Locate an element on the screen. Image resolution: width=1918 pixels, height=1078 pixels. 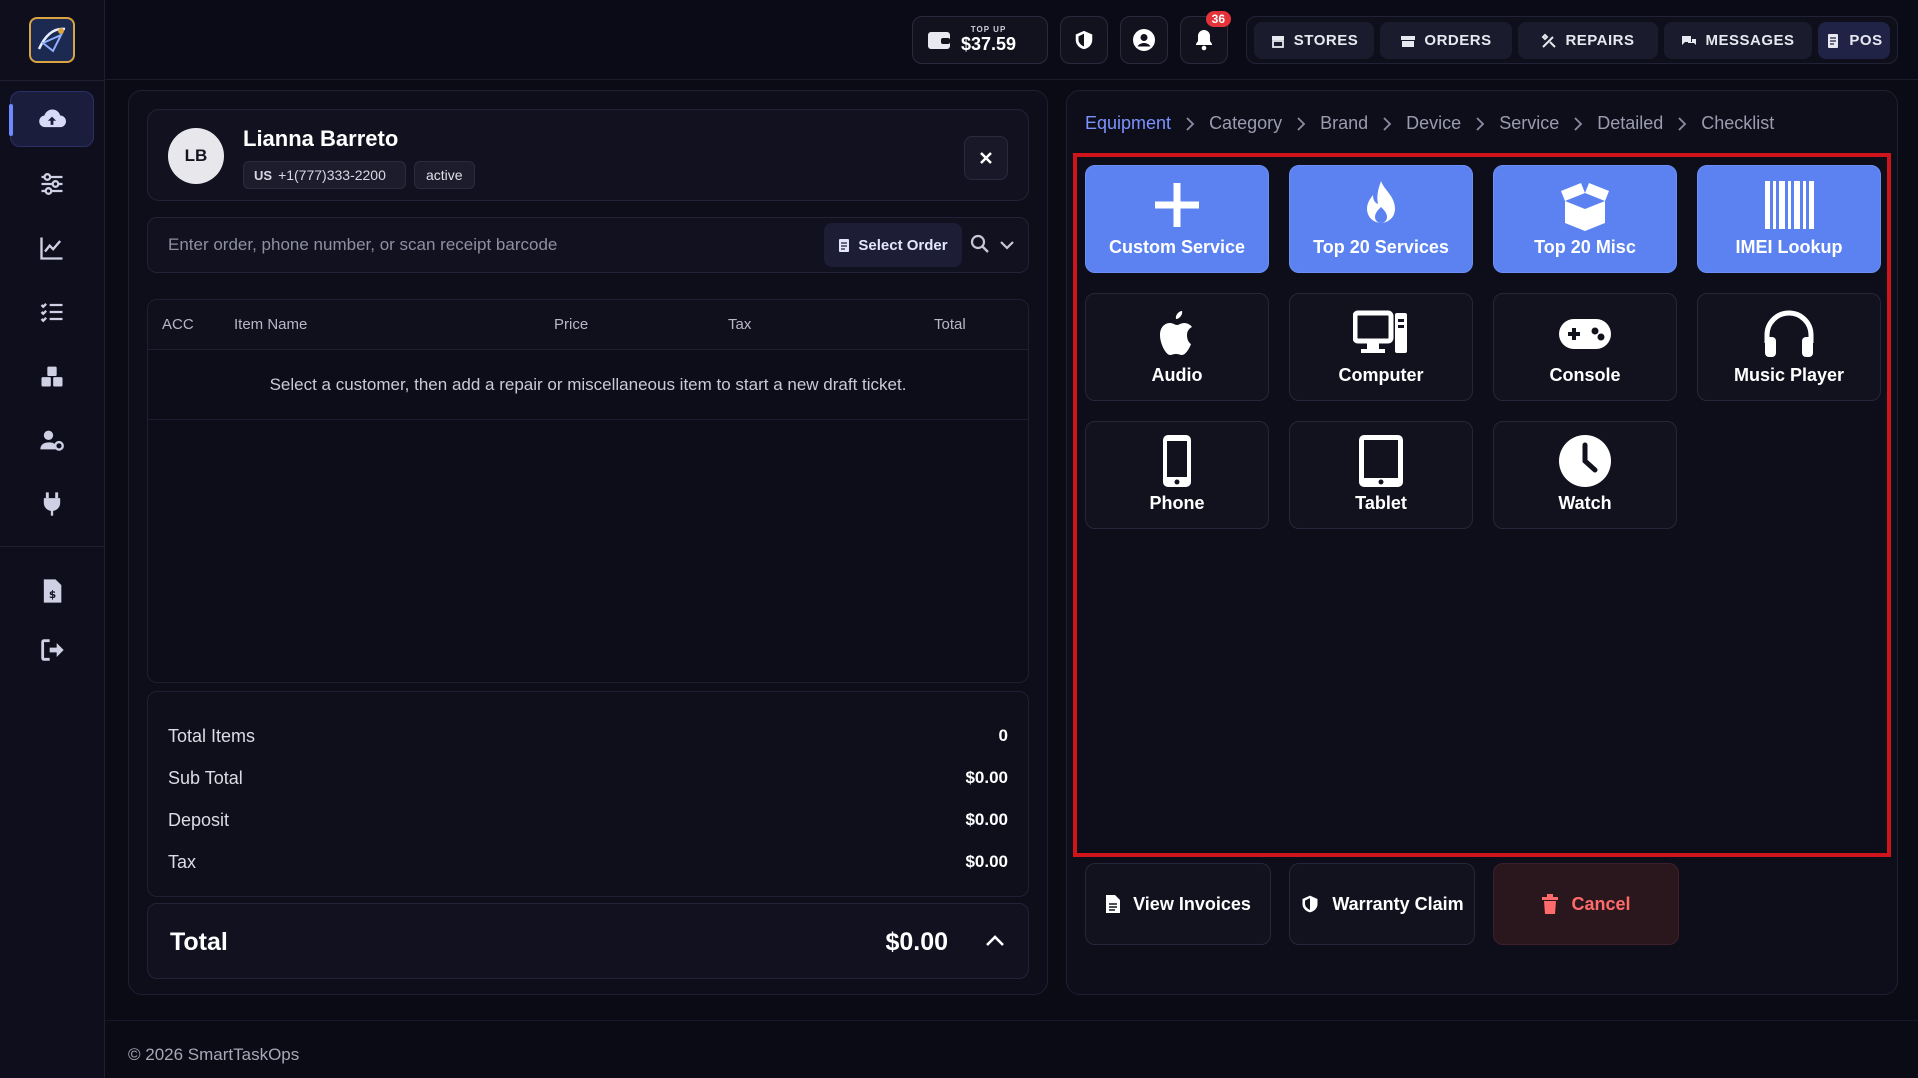
sidebar-item-cloud is located at coordinates (51, 119).